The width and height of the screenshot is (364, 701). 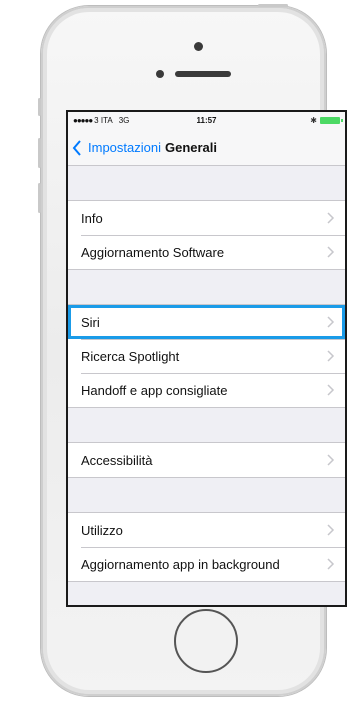 What do you see at coordinates (206, 530) in the screenshot?
I see `list-item-usage: Utilizzo` at bounding box center [206, 530].